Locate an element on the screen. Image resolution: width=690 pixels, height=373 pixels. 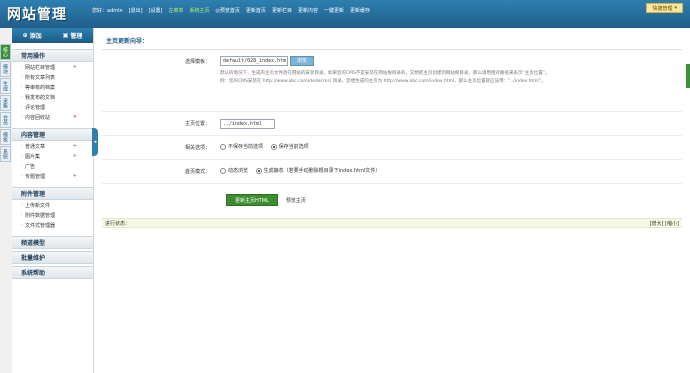
progress-bar: 进行状态： [增大] [缩小] is located at coordinates (392, 223).